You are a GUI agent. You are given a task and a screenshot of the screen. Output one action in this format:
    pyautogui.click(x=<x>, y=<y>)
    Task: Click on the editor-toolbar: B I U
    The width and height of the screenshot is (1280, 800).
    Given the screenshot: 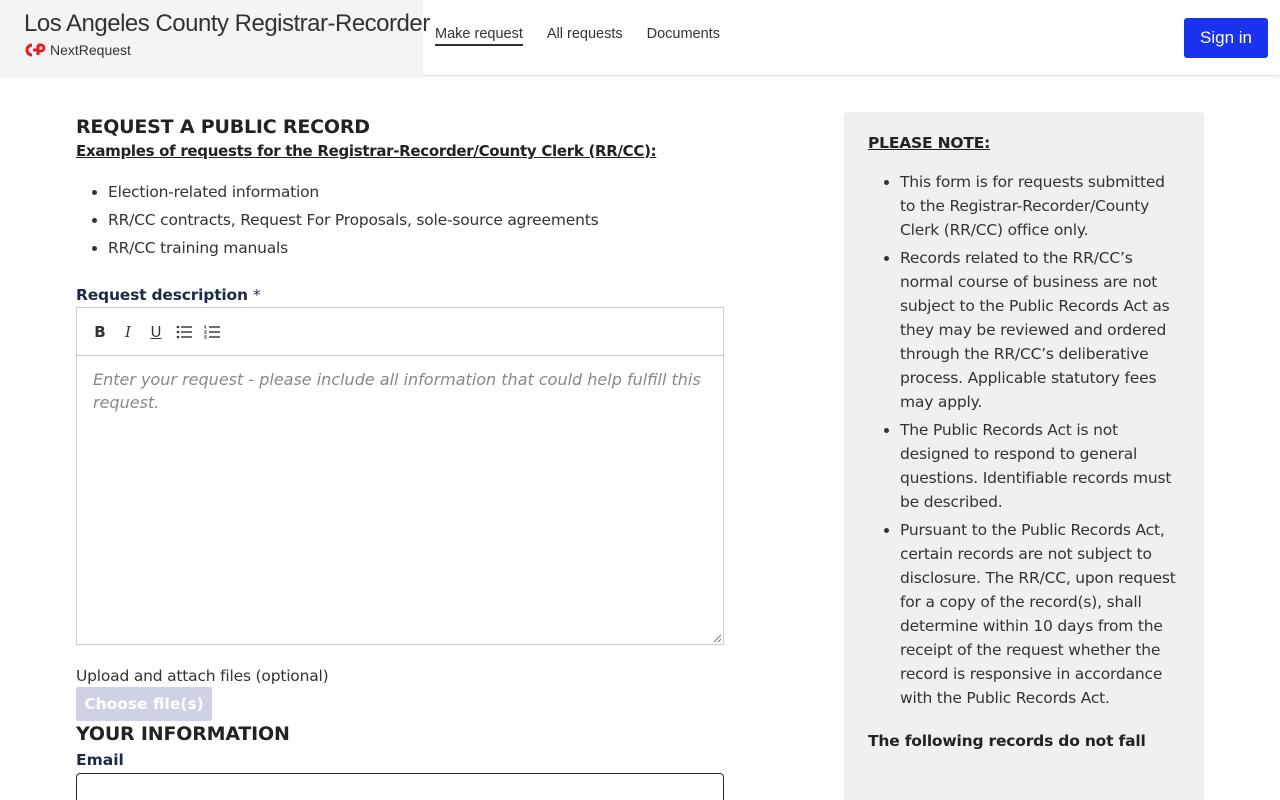 What is the action you would take?
    pyautogui.click(x=400, y=332)
    